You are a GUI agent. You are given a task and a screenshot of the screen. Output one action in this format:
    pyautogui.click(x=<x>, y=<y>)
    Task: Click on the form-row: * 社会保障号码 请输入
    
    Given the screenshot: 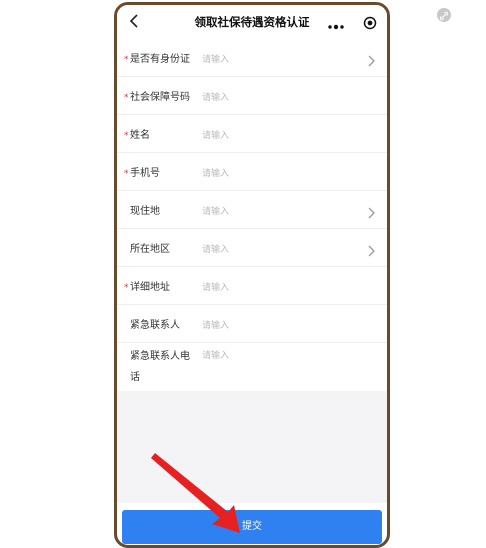 What is the action you would take?
    pyautogui.click(x=252, y=96)
    